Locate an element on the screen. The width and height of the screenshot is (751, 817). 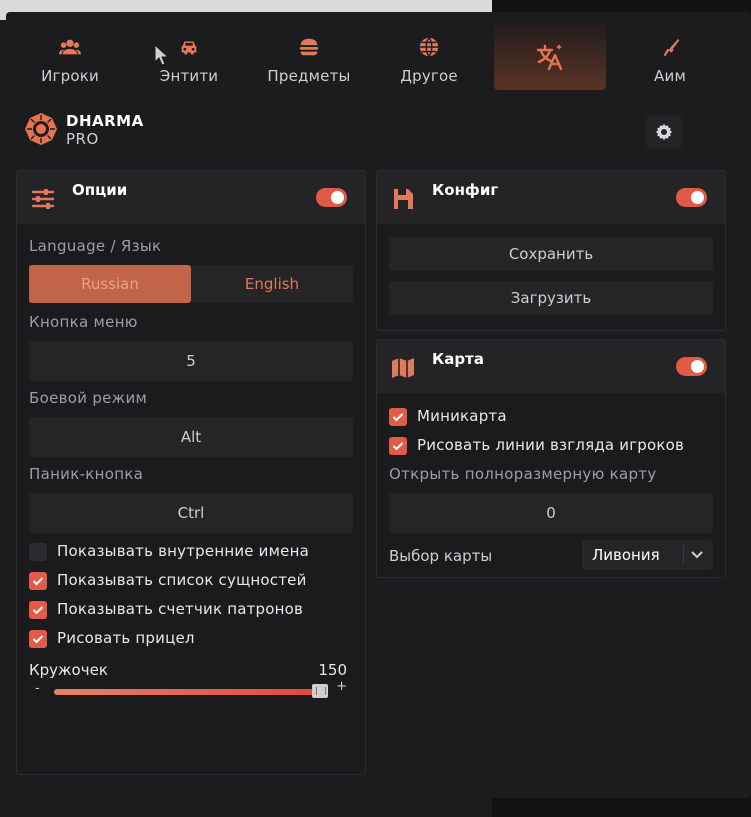
checkbox-row-minimap: Миникарта is located at coordinates (551, 417).